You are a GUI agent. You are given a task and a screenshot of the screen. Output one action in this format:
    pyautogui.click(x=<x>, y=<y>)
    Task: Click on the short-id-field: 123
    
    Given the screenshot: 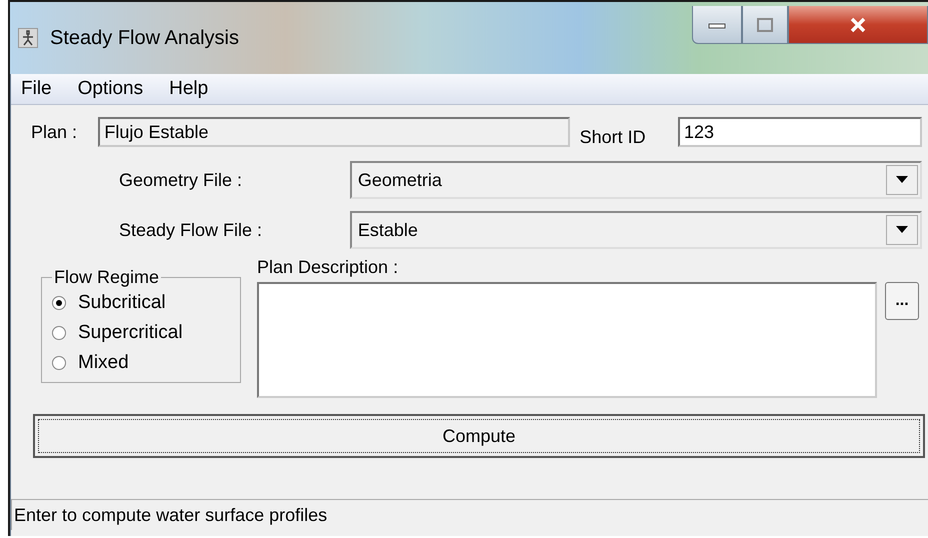 What is the action you would take?
    pyautogui.click(x=800, y=132)
    